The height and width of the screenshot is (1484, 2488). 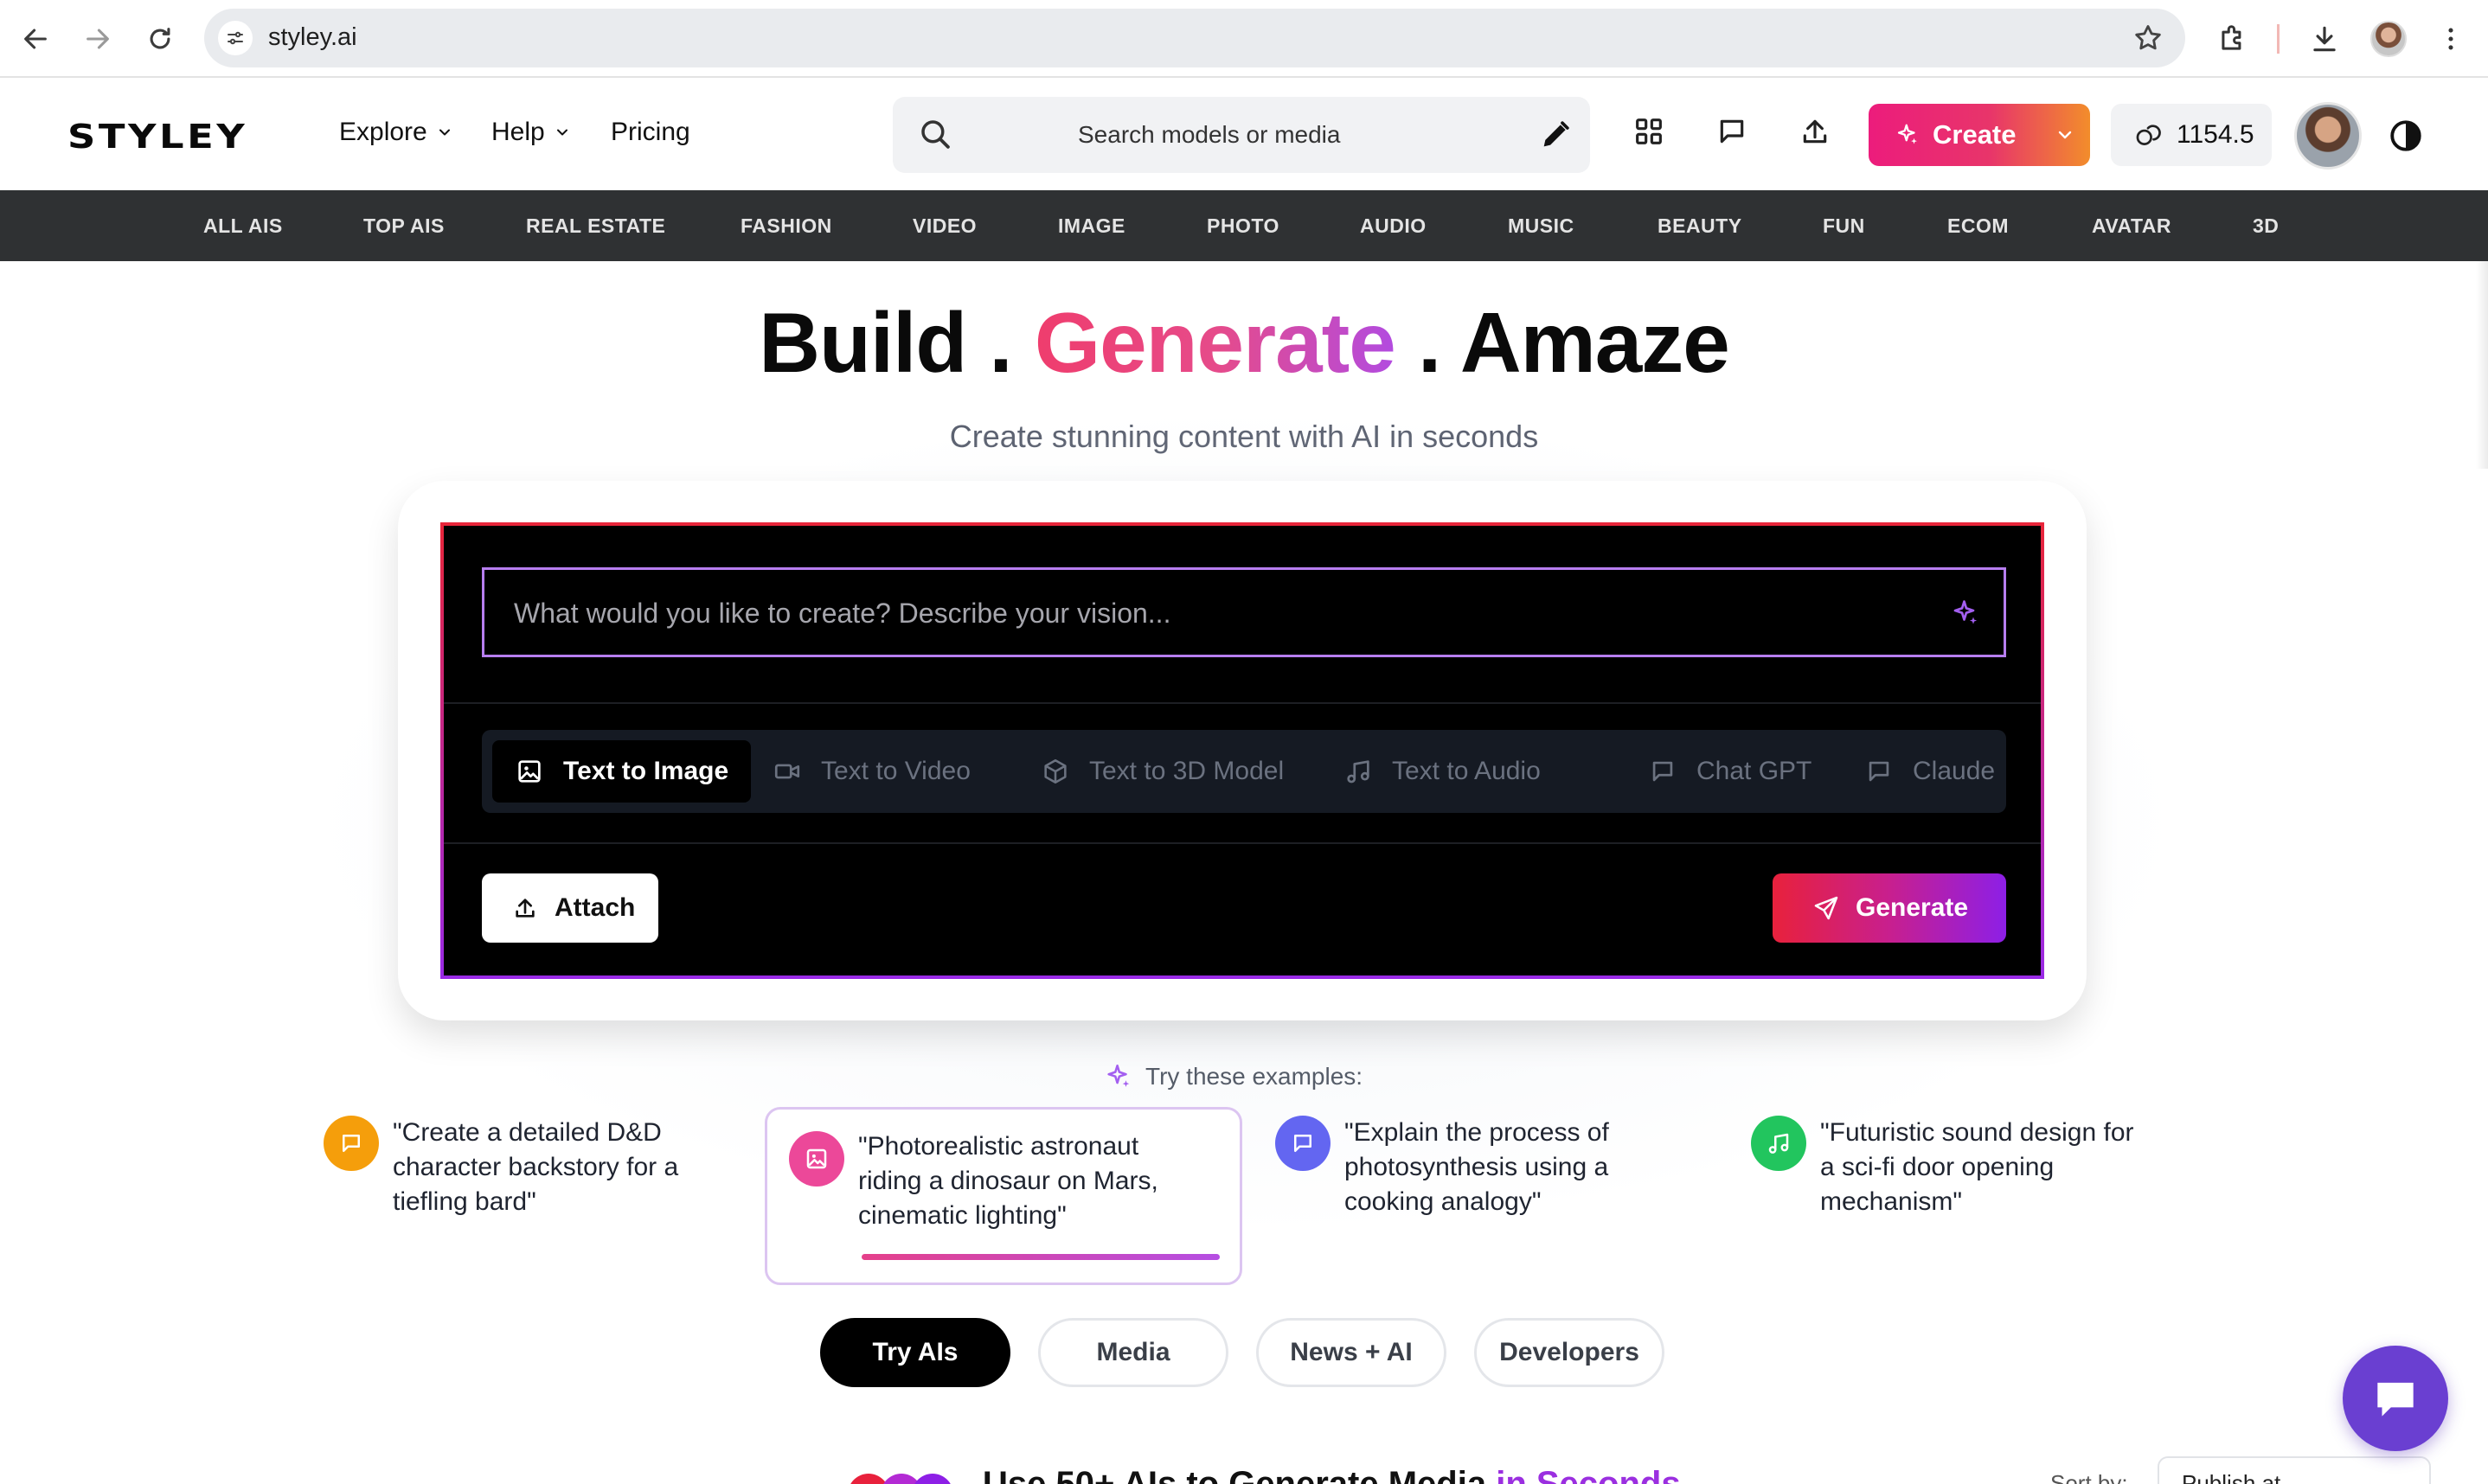 What do you see at coordinates (2388, 39) in the screenshot?
I see `profile-avatar` at bounding box center [2388, 39].